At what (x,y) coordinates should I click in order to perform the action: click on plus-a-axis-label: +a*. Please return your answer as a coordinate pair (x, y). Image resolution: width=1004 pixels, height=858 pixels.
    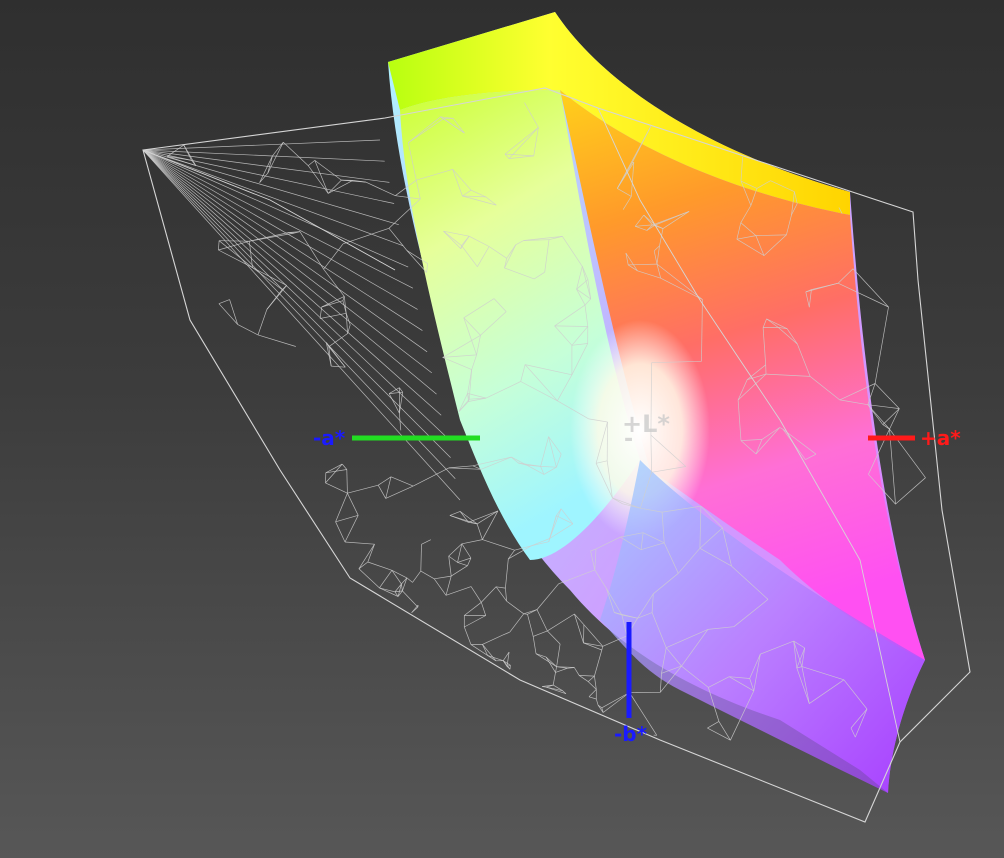
    Looking at the image, I should click on (940, 438).